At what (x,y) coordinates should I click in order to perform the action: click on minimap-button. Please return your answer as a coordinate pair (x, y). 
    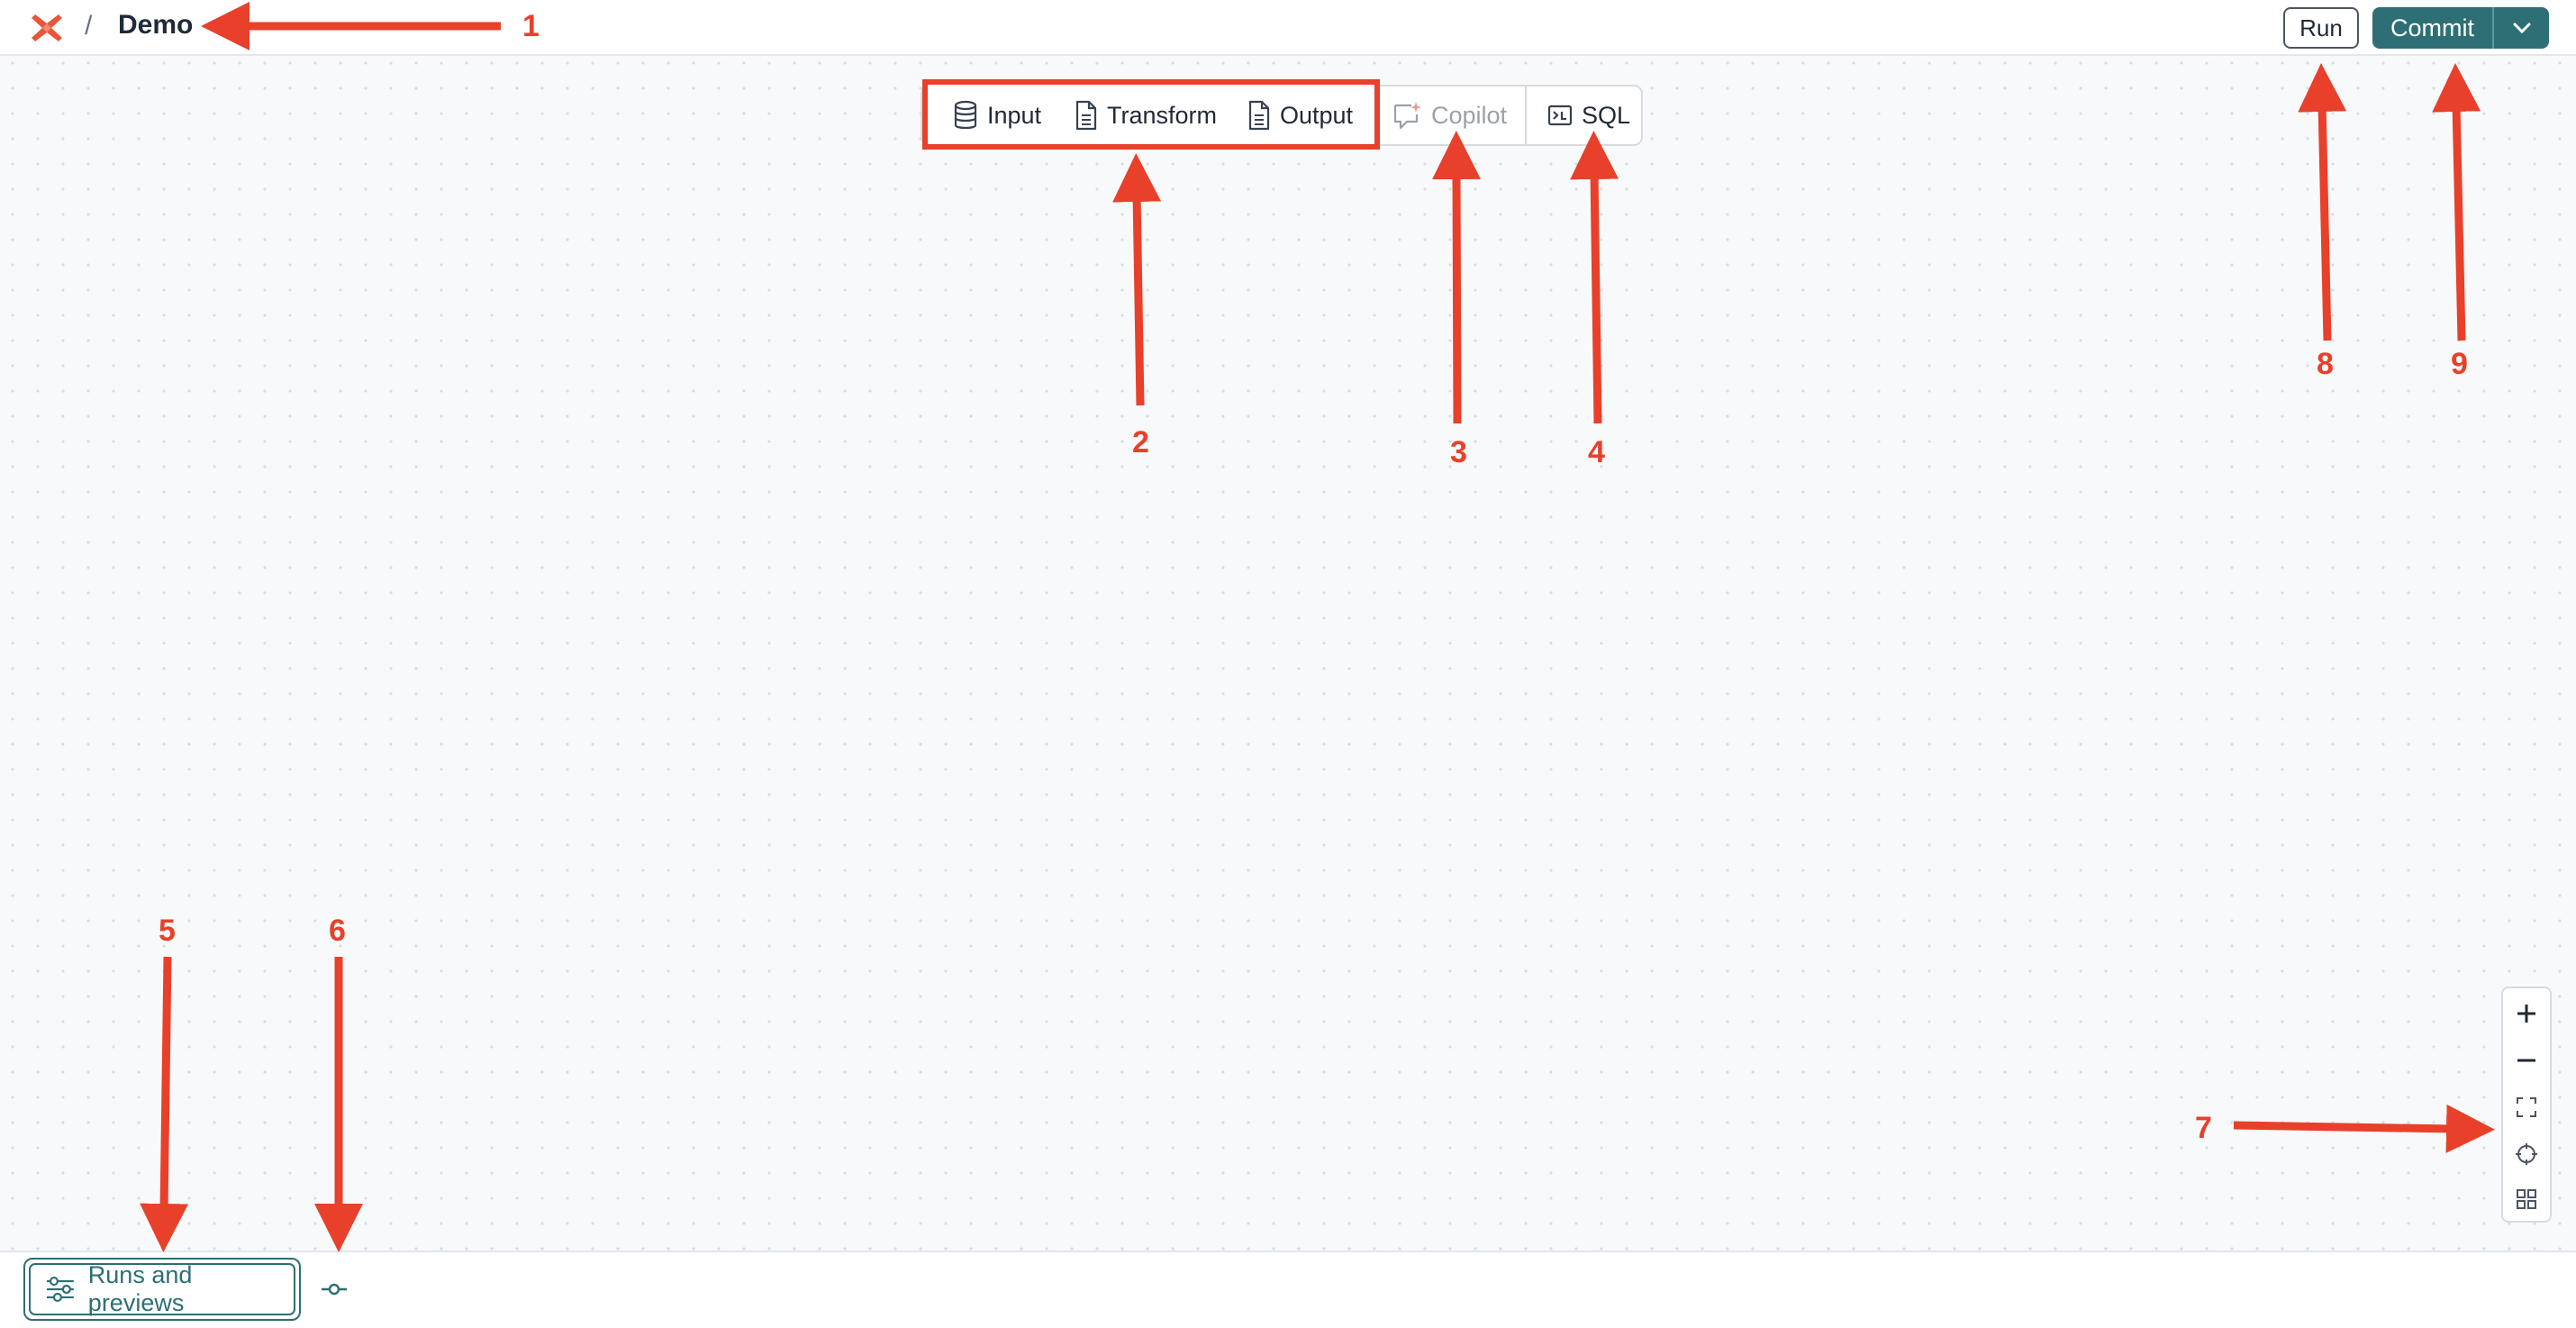
    Looking at the image, I should click on (2526, 1199).